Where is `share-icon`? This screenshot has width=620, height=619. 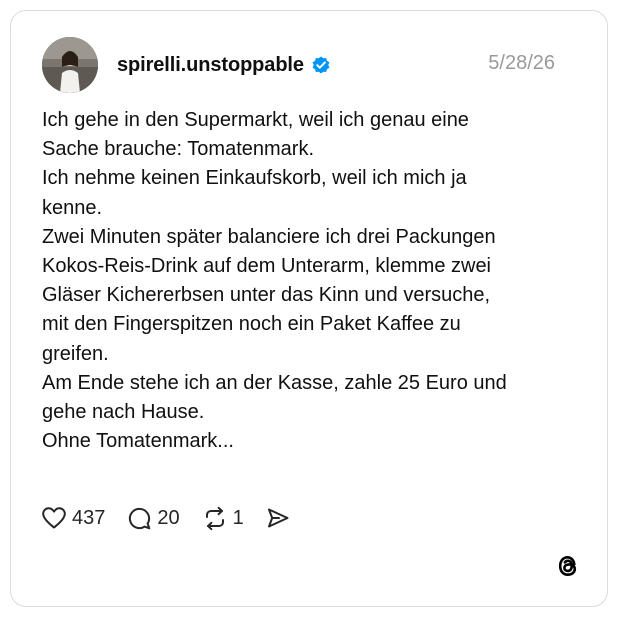
share-icon is located at coordinates (278, 518).